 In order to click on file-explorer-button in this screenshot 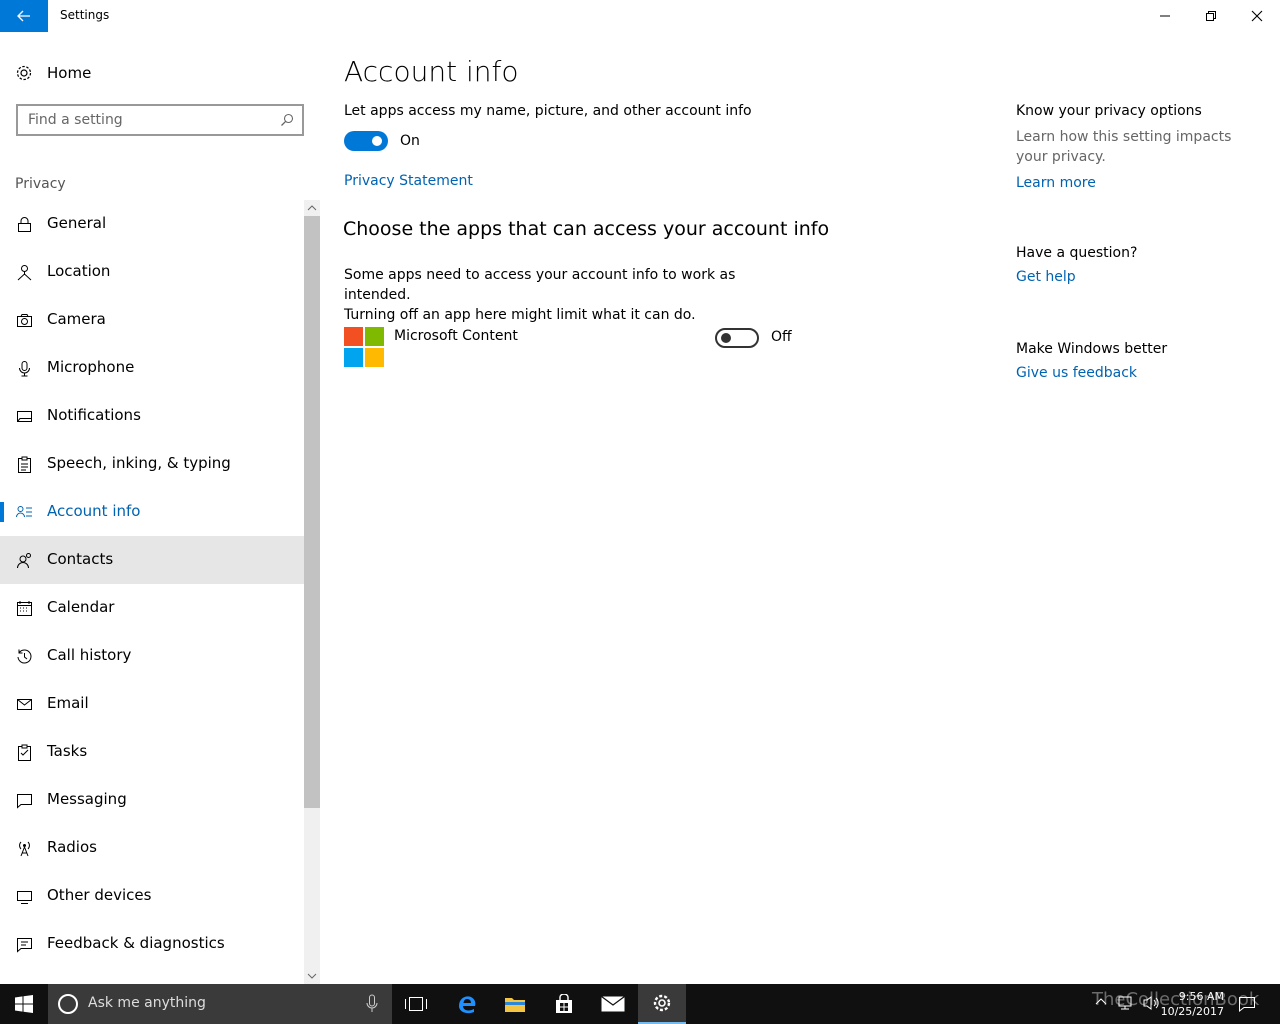, I will do `click(515, 1004)`.